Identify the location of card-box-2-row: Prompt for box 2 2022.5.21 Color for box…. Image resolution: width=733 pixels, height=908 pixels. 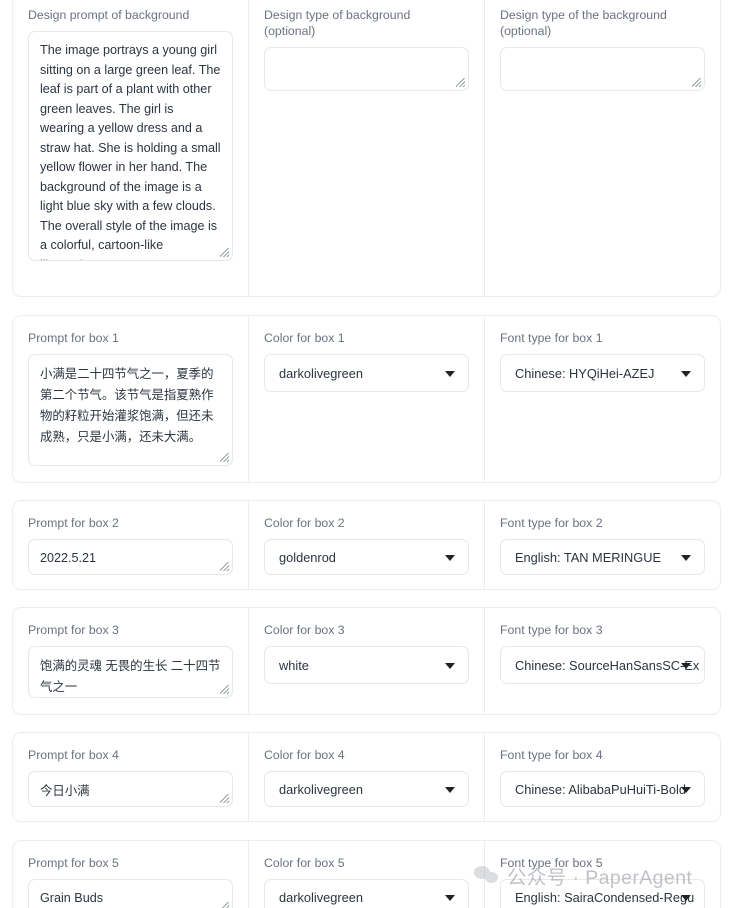
(366, 545).